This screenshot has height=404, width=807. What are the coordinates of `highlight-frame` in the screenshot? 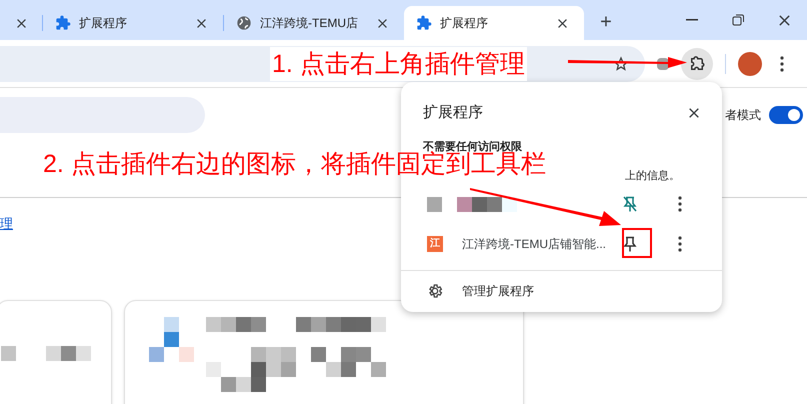 It's located at (637, 243).